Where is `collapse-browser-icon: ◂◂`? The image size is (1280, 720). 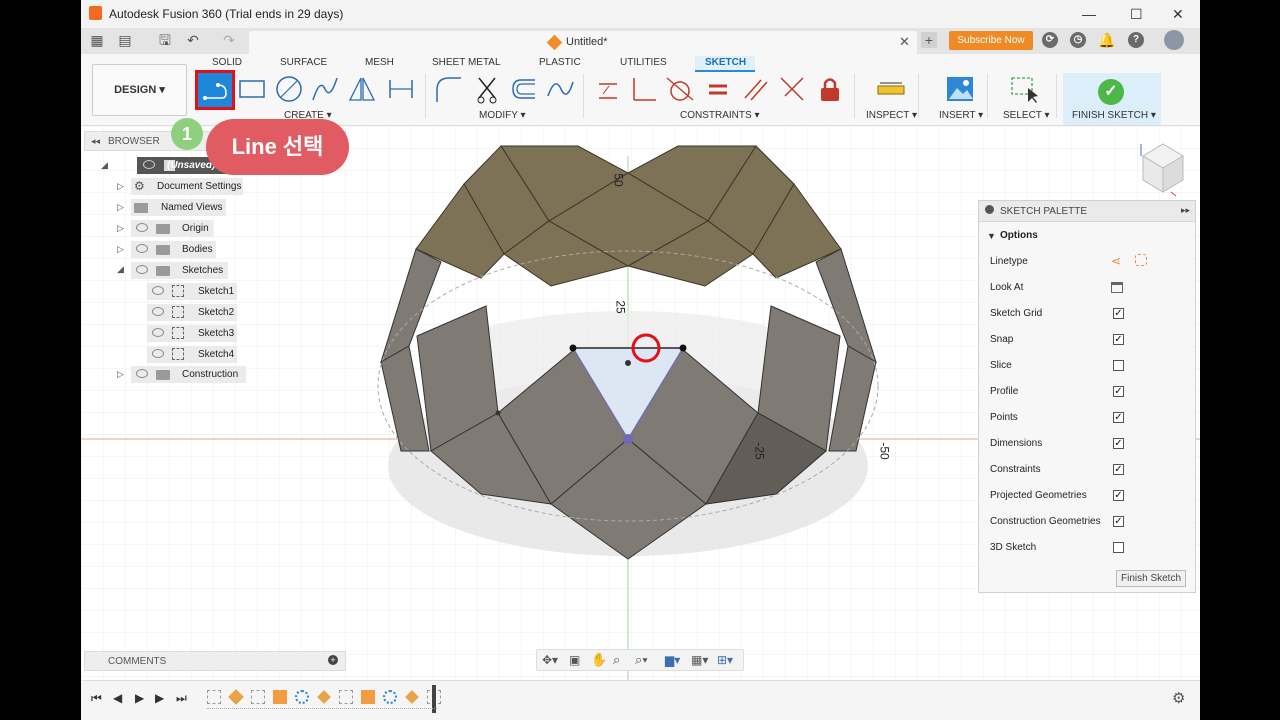 collapse-browser-icon: ◂◂ is located at coordinates (95, 141).